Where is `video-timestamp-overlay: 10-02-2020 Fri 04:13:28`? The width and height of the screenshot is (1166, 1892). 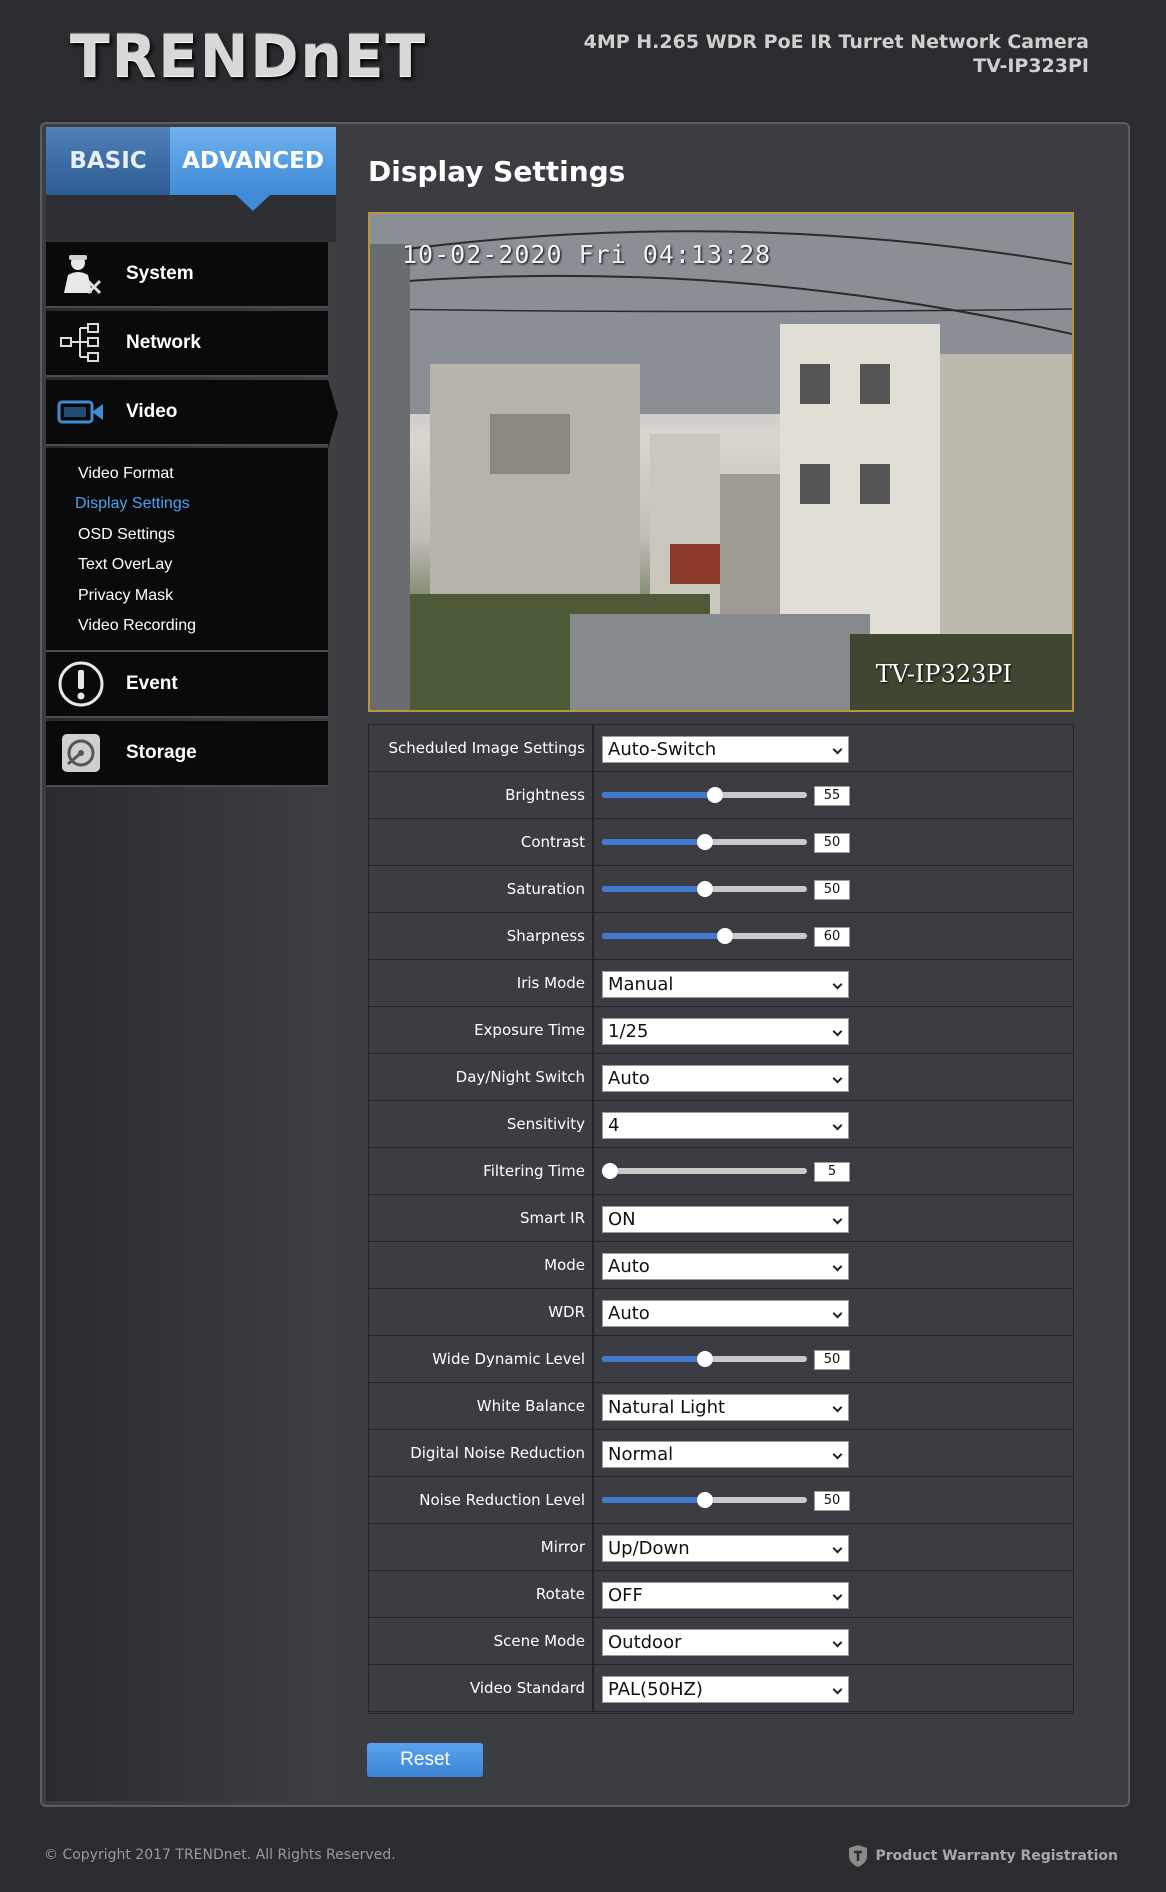 video-timestamp-overlay: 10-02-2020 Fri 04:13:28 is located at coordinates (587, 254).